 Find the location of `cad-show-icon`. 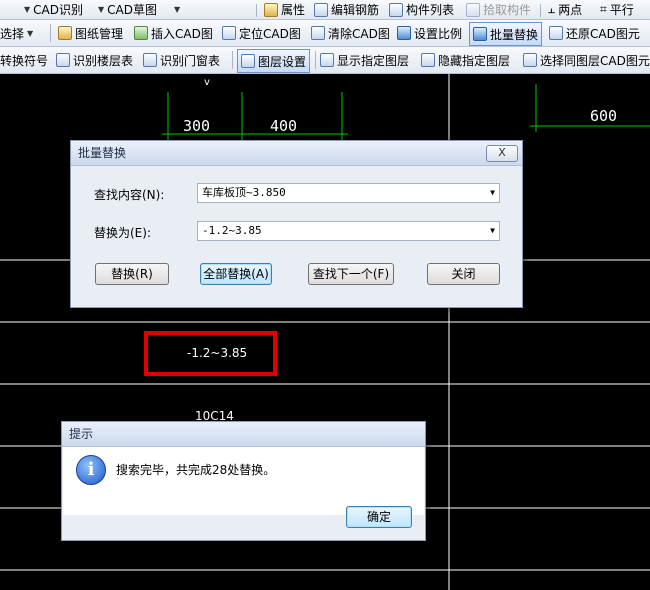

cad-show-icon is located at coordinates (327, 60).